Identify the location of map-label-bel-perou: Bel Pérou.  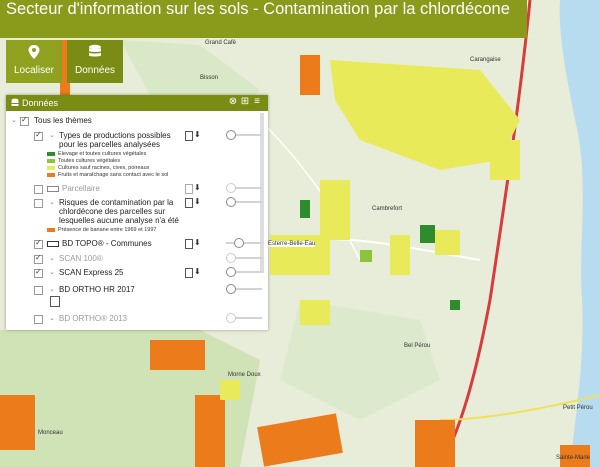
(417, 346).